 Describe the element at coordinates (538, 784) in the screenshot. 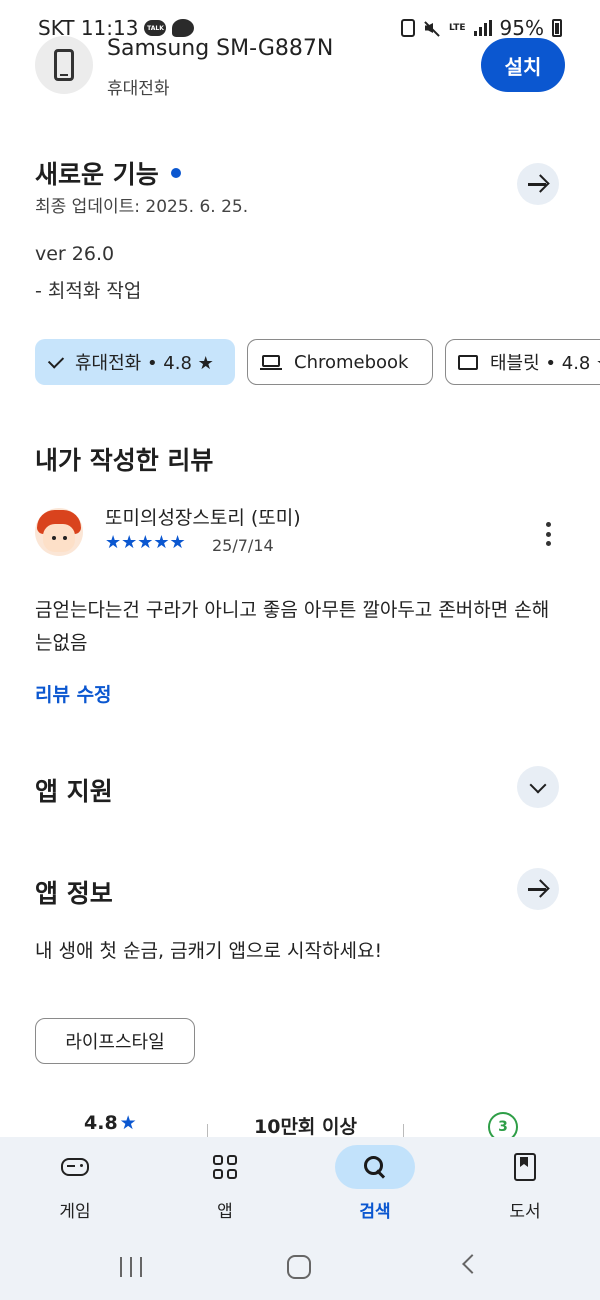

I see `chevron-down-icon` at that location.